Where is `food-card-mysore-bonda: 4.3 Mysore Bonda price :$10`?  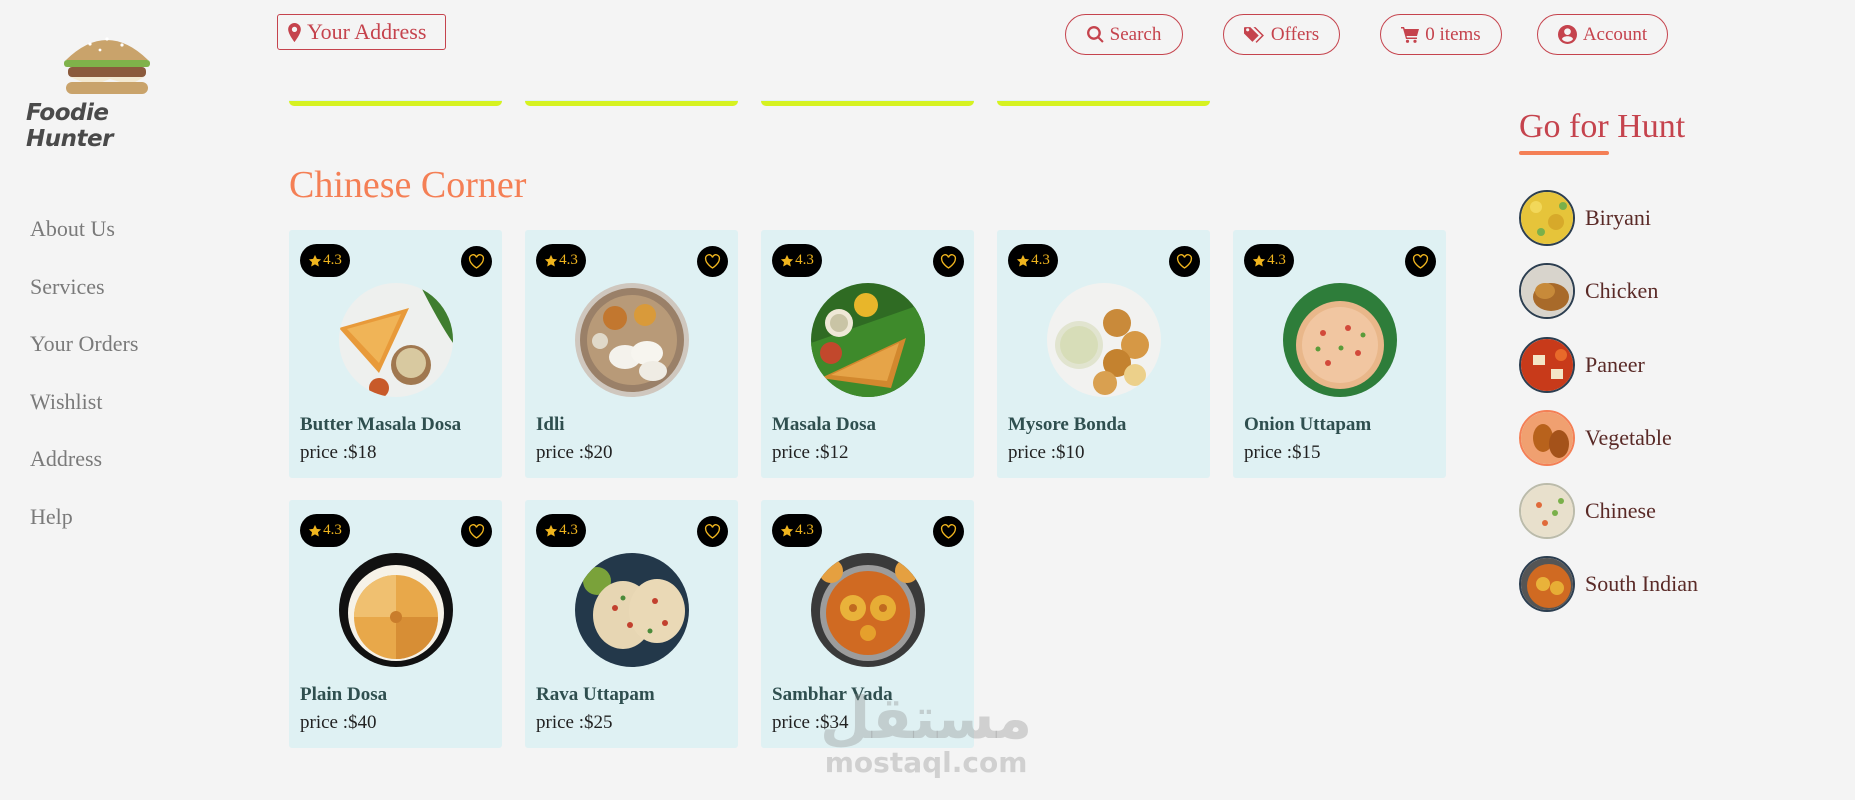
food-card-mysore-bonda: 4.3 Mysore Bonda price :$10 is located at coordinates (1103, 354).